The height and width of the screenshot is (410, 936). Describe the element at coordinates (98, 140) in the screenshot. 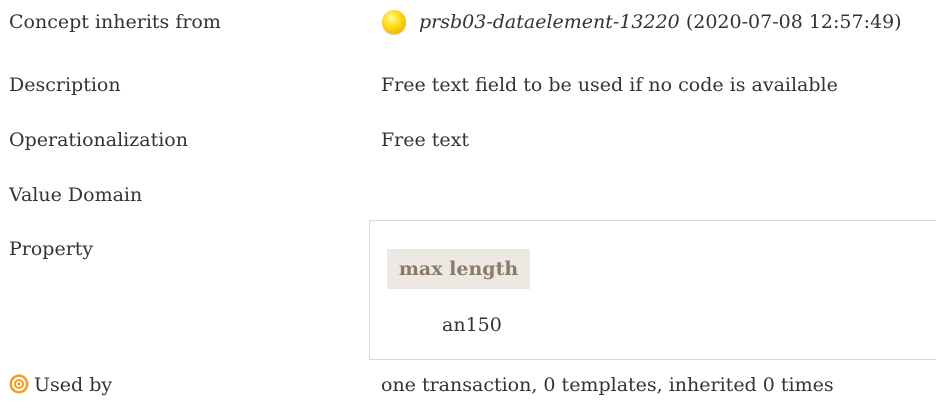

I see `operationalization-label: Operationalization` at that location.